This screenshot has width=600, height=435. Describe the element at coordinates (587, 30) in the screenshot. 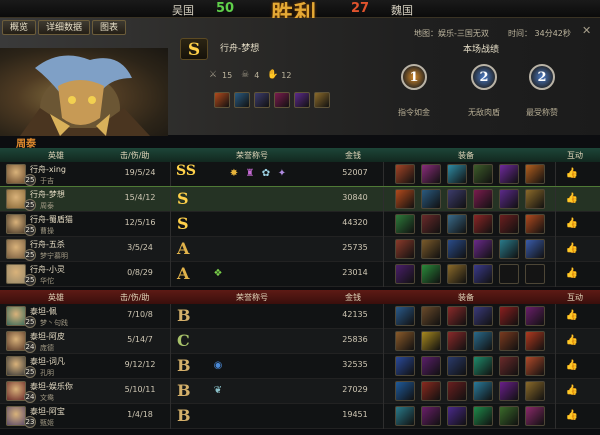

I see `close-icon: ✕` at that location.